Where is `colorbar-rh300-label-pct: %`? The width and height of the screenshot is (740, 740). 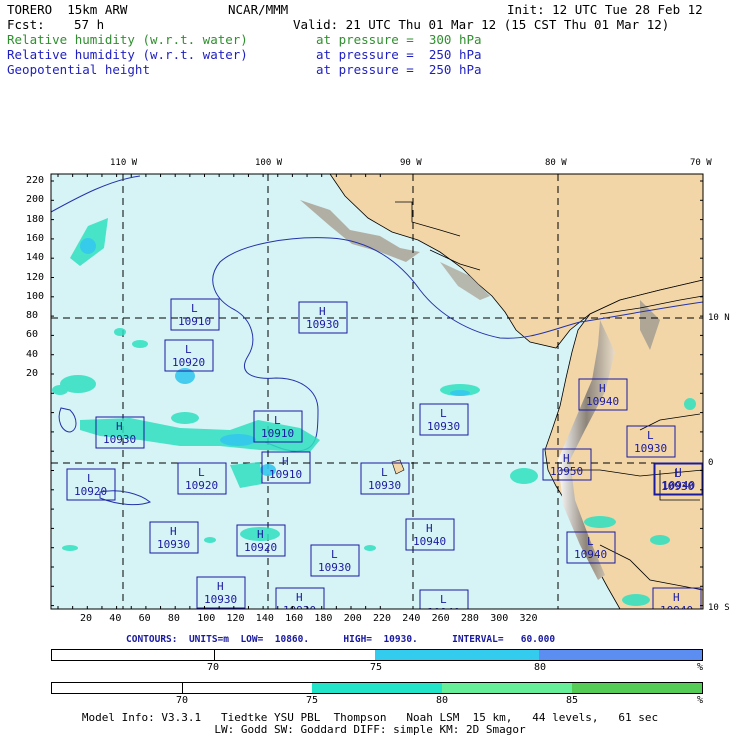 colorbar-rh300-label-pct: % is located at coordinates (700, 700).